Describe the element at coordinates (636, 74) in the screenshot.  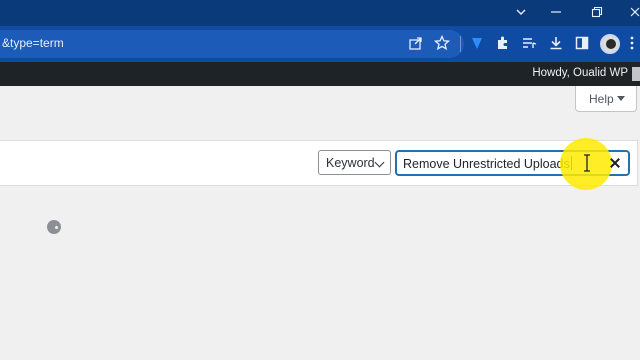
I see `account-avatar` at that location.